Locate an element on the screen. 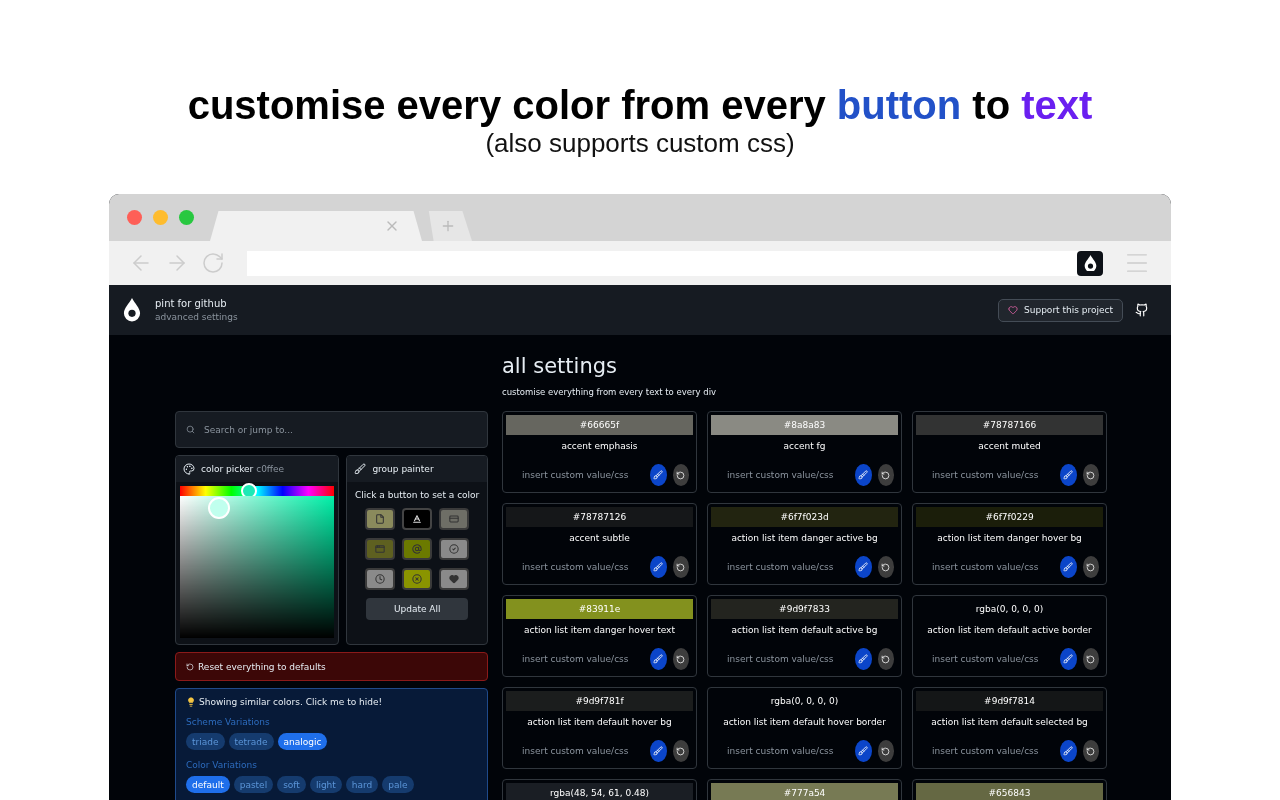 Image resolution: width=1280 pixels, height=800 pixels. setting-name: action list item default hover border is located at coordinates (804, 722).